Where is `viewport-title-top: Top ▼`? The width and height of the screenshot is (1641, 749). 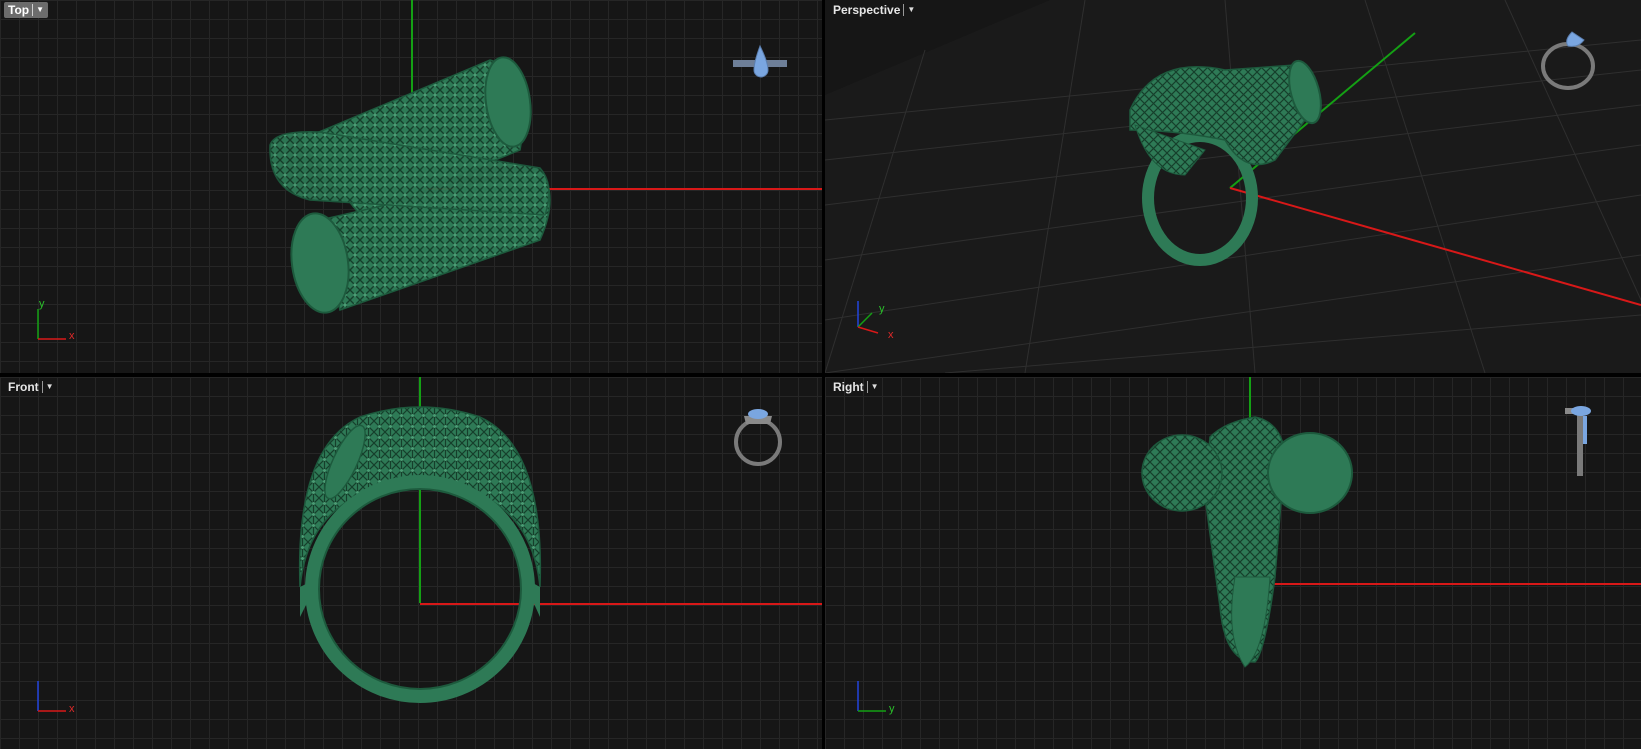
viewport-title-top: Top ▼ is located at coordinates (26, 10).